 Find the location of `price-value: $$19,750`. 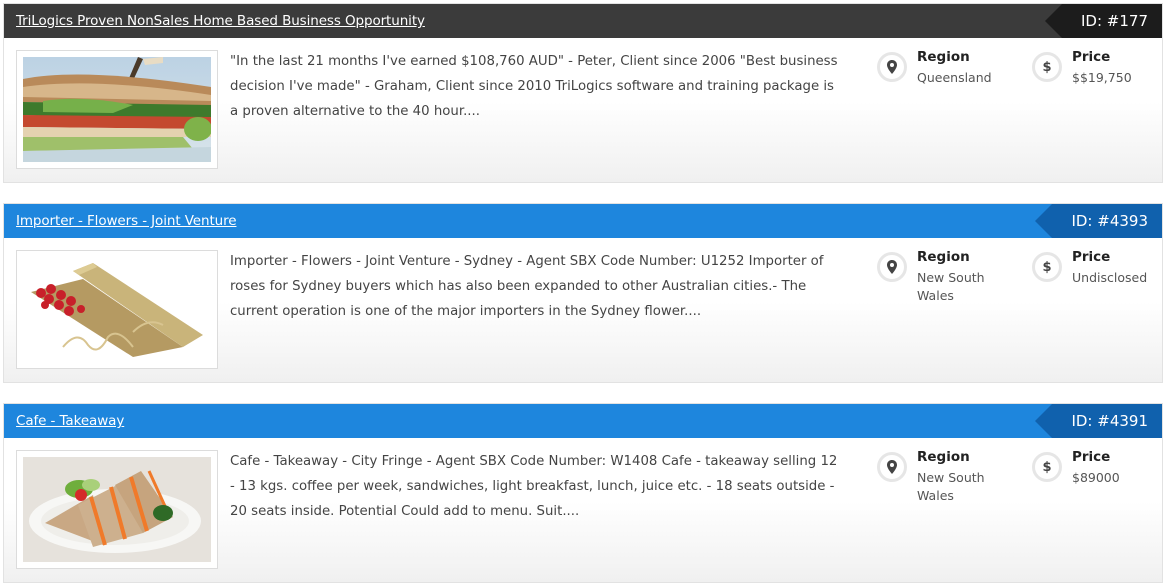

price-value: $$19,750 is located at coordinates (1102, 77).